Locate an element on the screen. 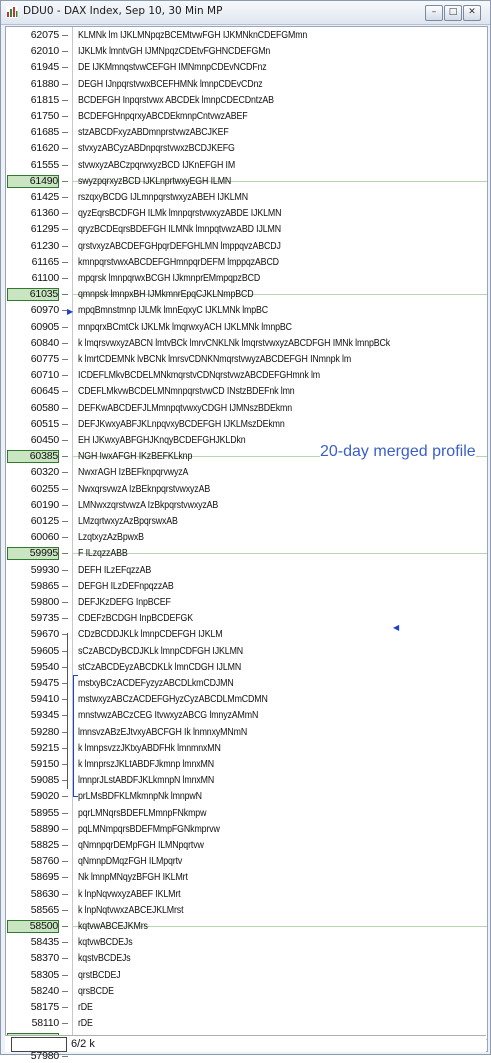 This screenshot has height=1063, width=491. price-level-label: 58240 is located at coordinates (44, 991).